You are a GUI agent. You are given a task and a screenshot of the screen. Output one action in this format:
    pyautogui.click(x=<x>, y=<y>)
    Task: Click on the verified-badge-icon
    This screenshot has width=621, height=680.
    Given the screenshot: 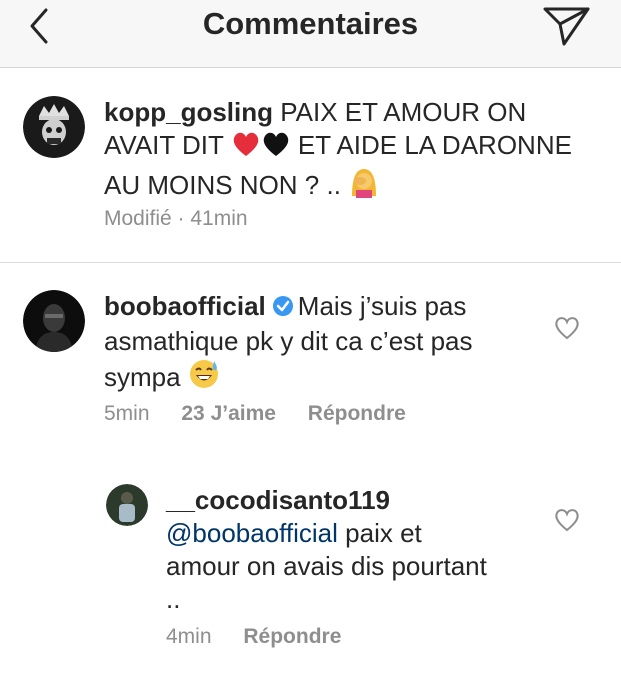 What is the action you would take?
    pyautogui.click(x=283, y=308)
    